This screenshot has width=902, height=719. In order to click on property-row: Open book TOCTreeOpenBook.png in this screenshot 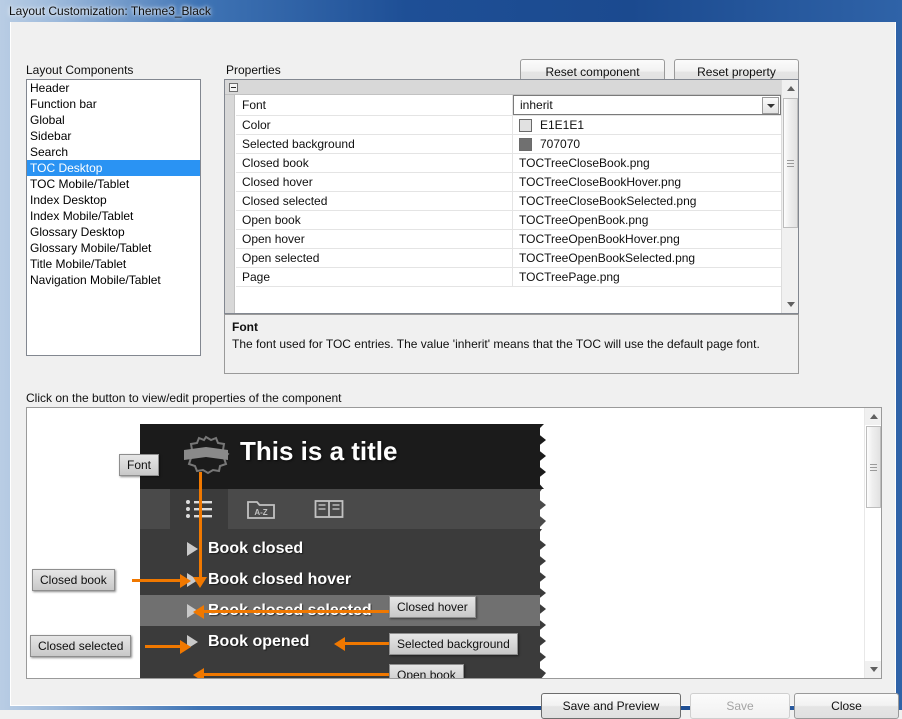, I will do `click(508, 220)`.